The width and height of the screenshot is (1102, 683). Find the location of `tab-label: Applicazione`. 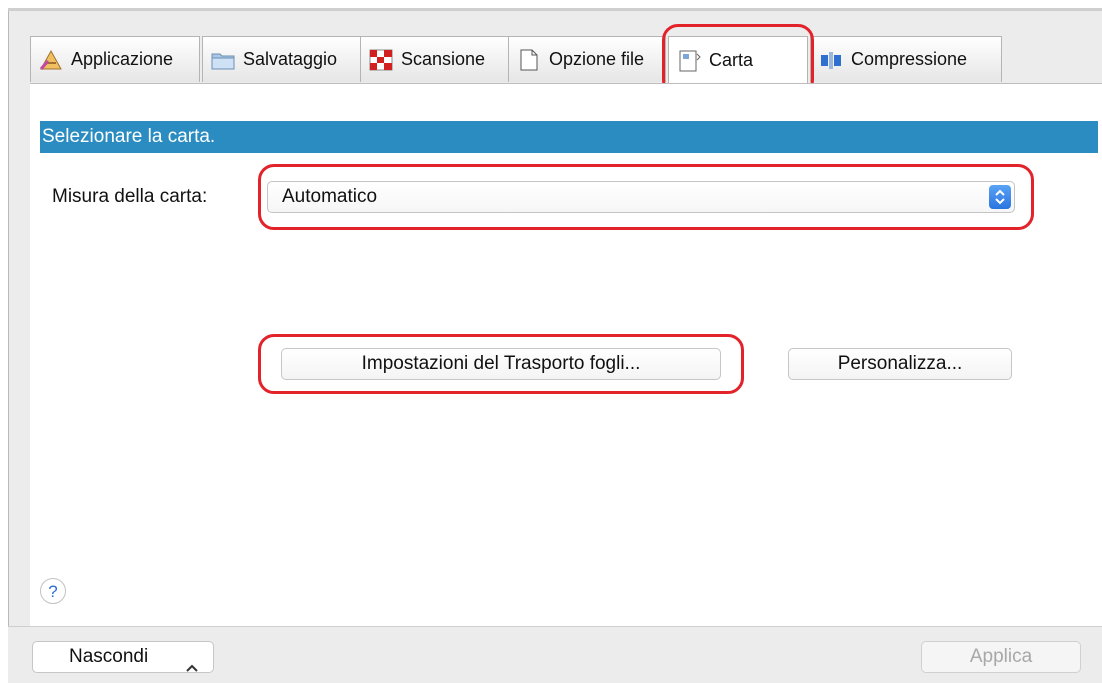

tab-label: Applicazione is located at coordinates (122, 59).